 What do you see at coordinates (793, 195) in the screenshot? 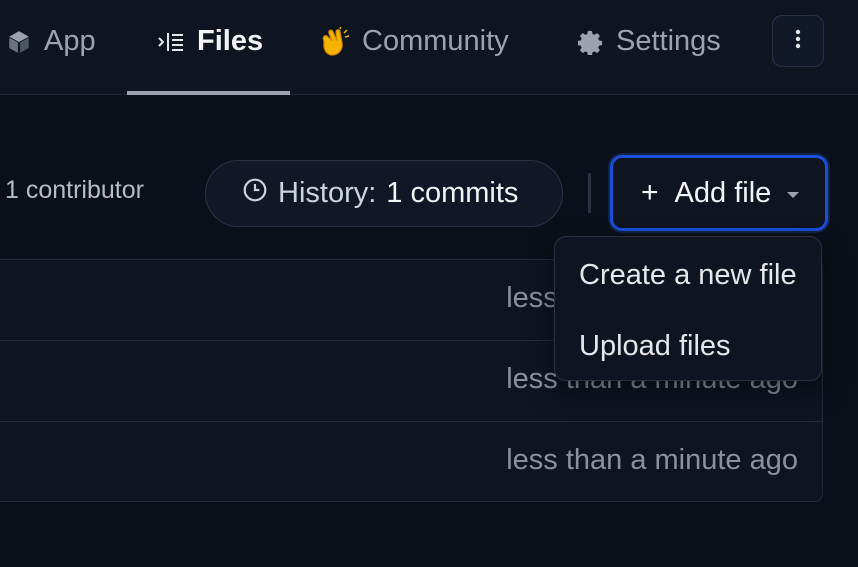
I see `caret-down-icon` at bounding box center [793, 195].